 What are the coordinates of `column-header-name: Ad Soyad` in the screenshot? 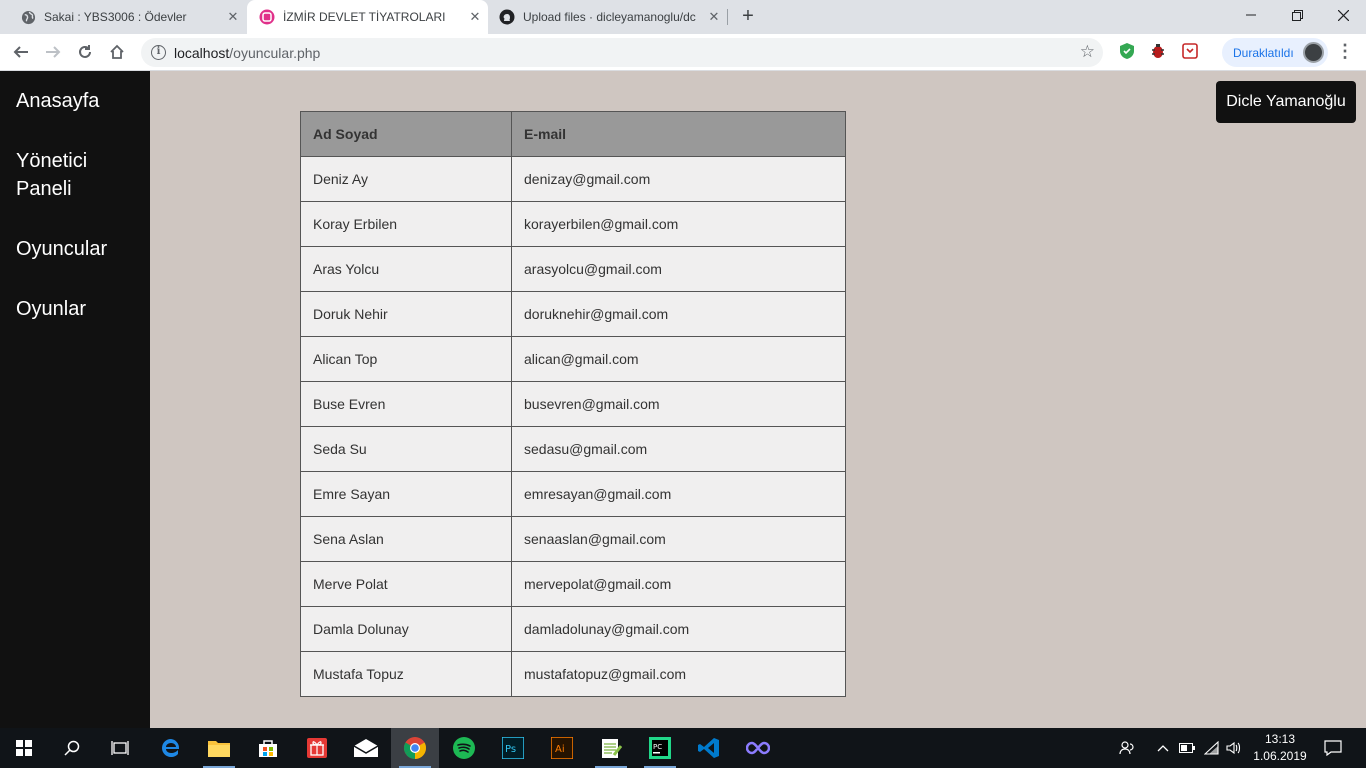 It's located at (406, 134).